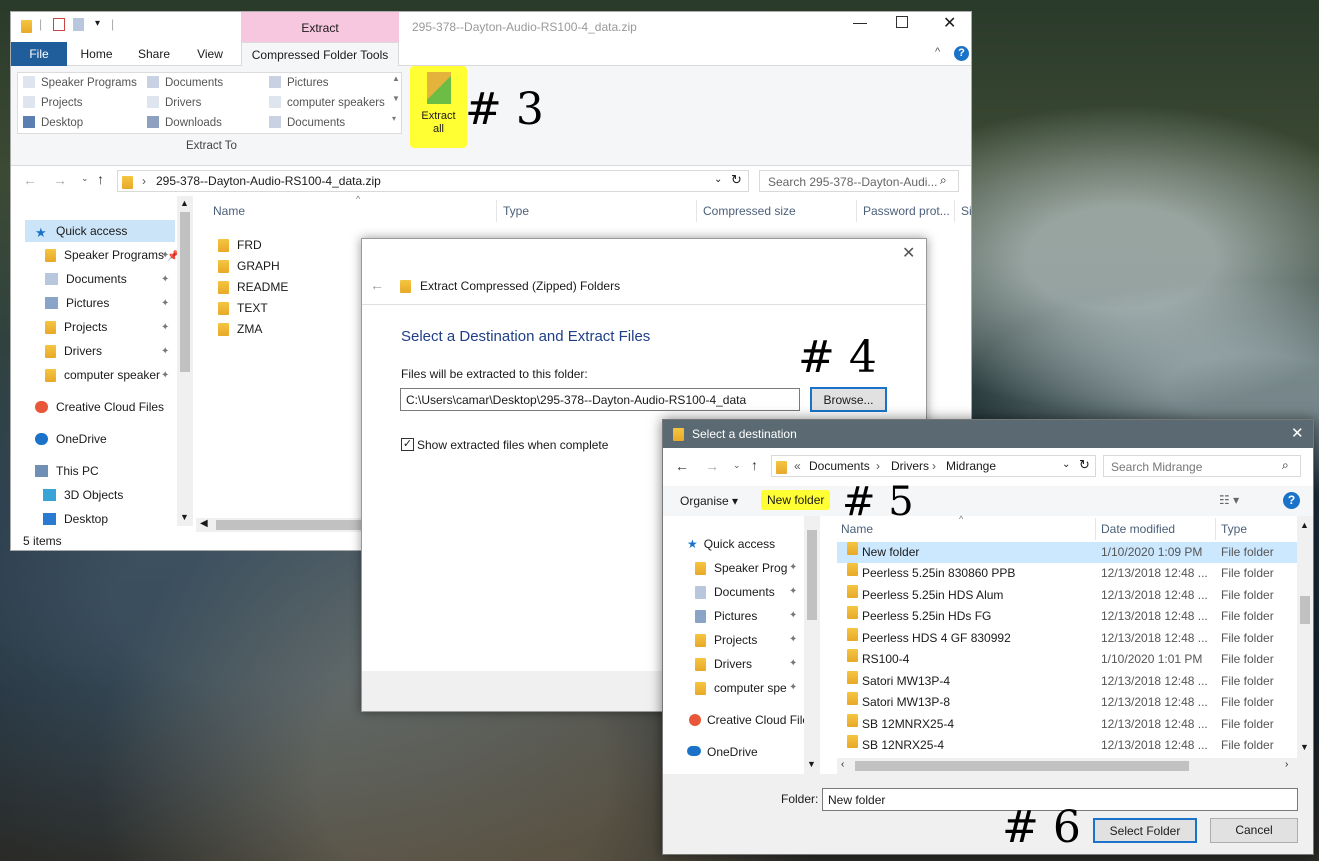 The width and height of the screenshot is (1319, 861). Describe the element at coordinates (812, 645) in the screenshot. I see `sd-nav-scrollbar: ▼` at that location.